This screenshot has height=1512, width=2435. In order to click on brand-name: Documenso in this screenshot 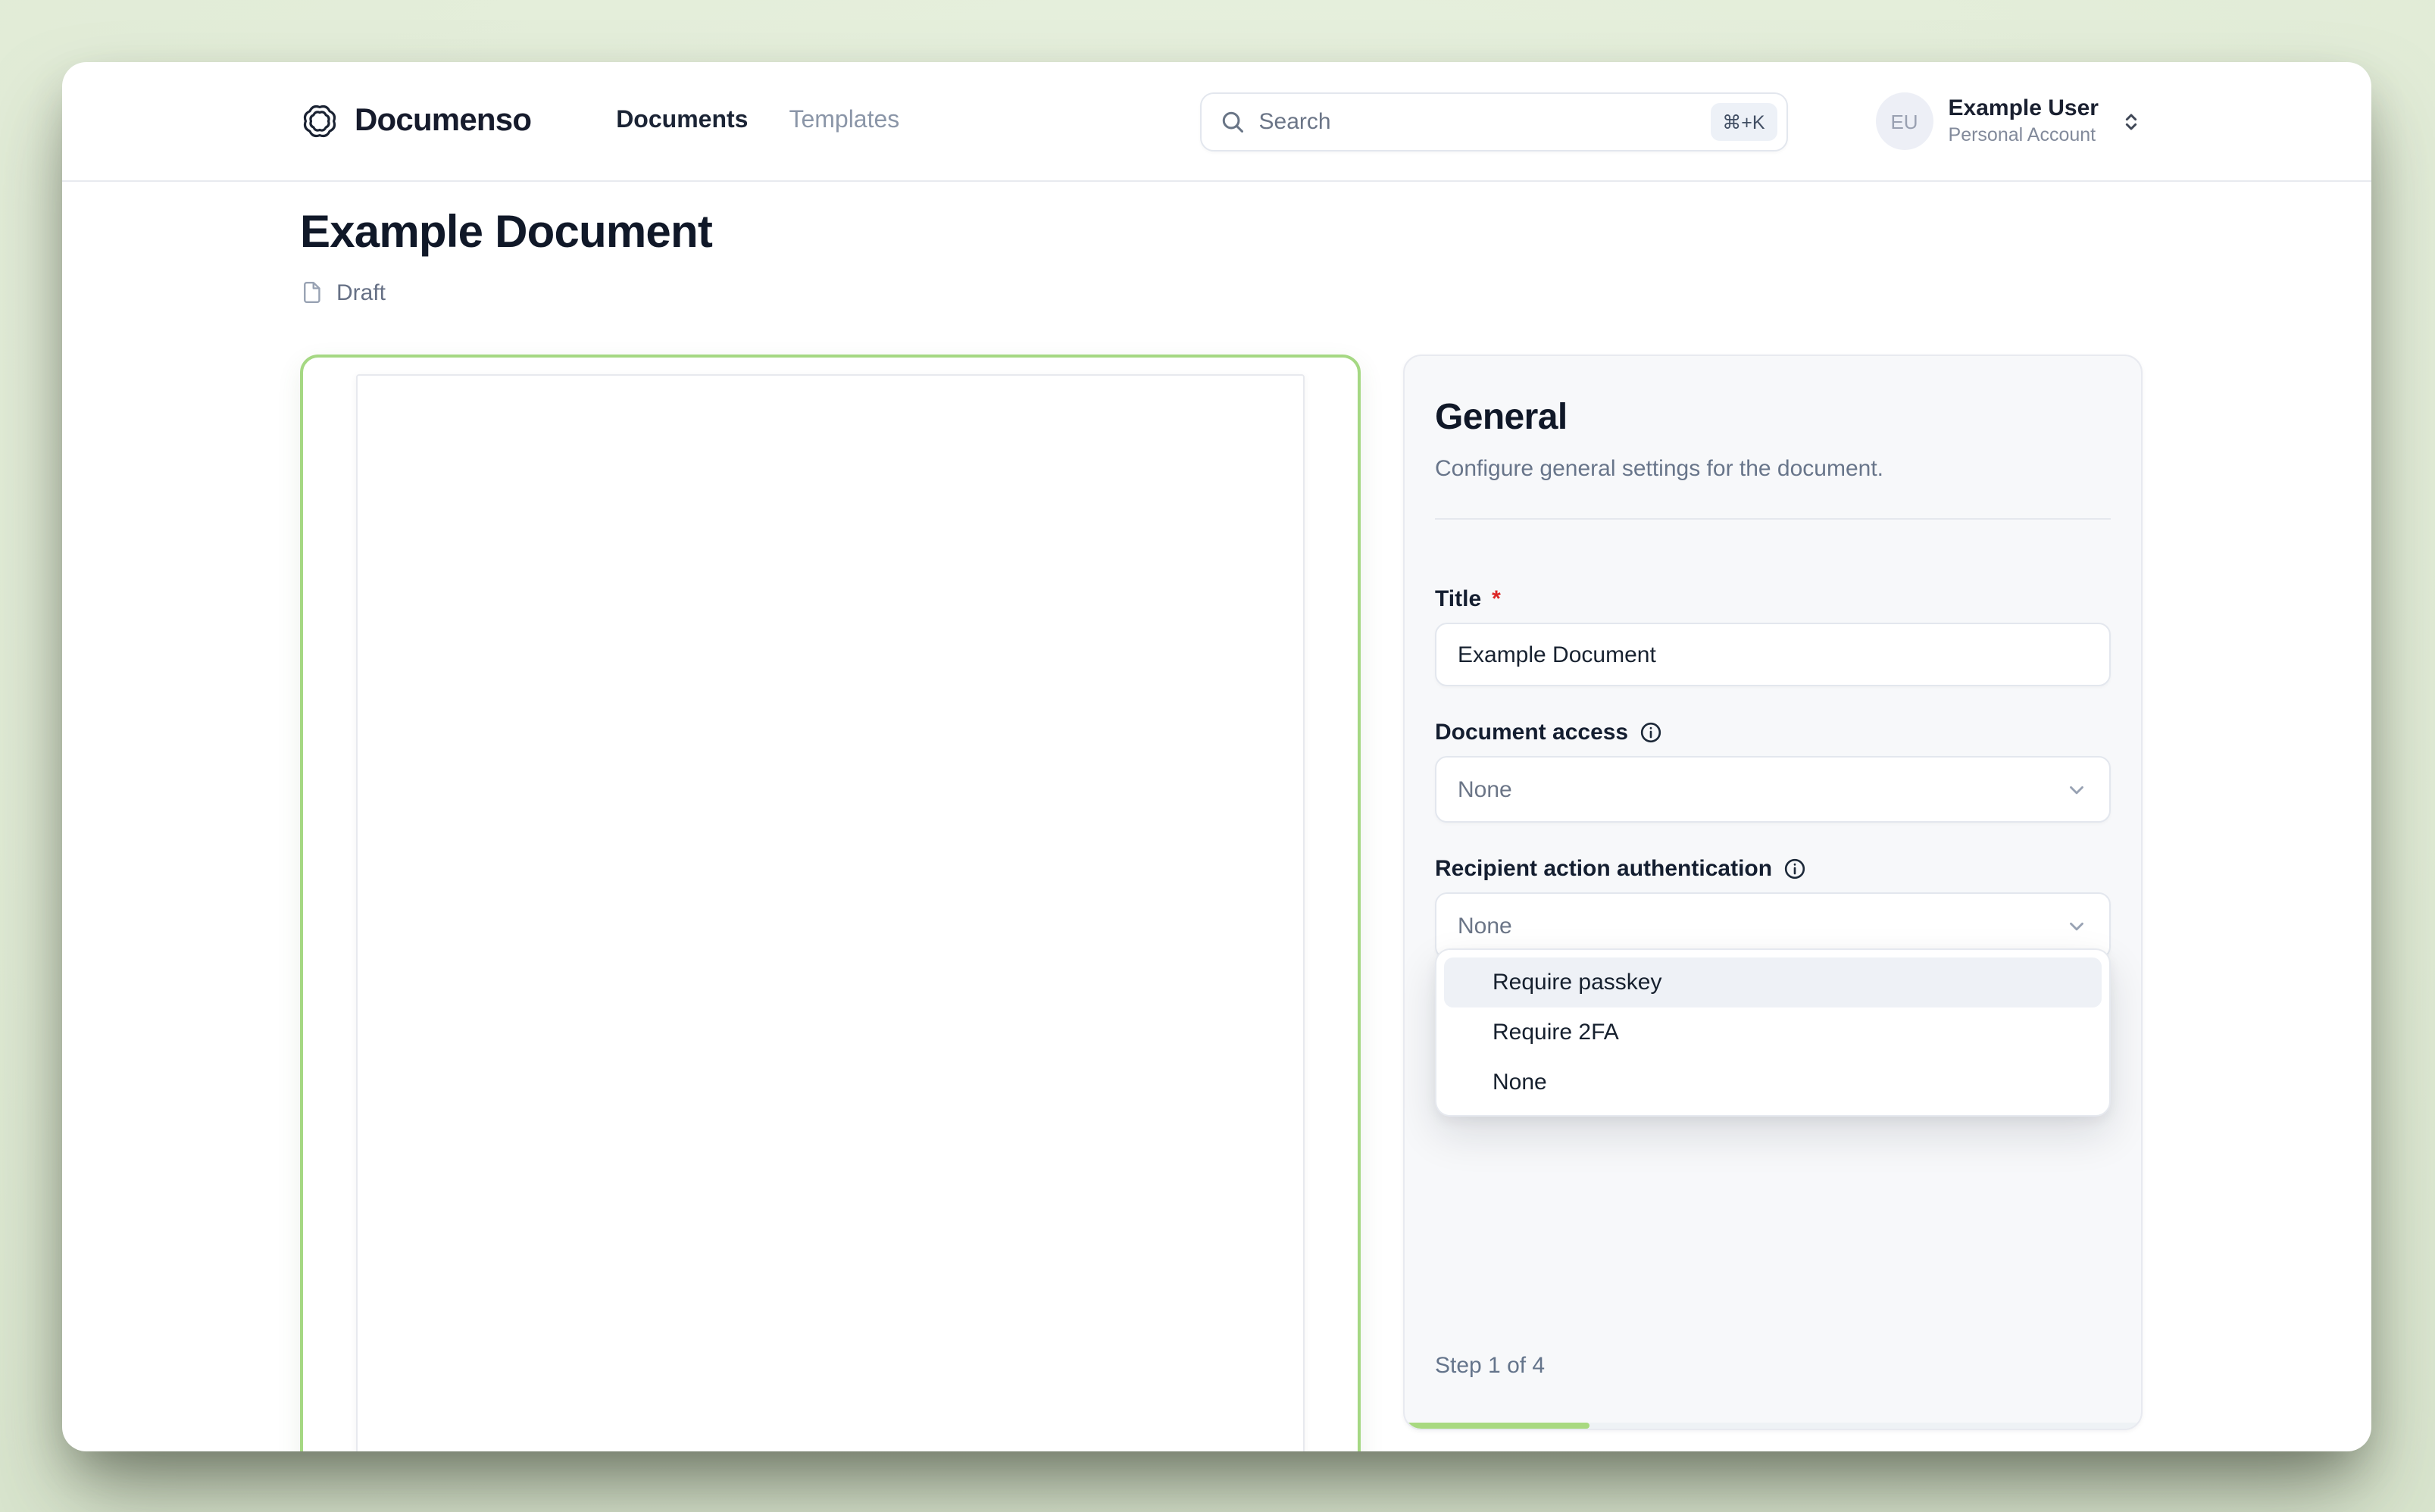, I will do `click(443, 120)`.